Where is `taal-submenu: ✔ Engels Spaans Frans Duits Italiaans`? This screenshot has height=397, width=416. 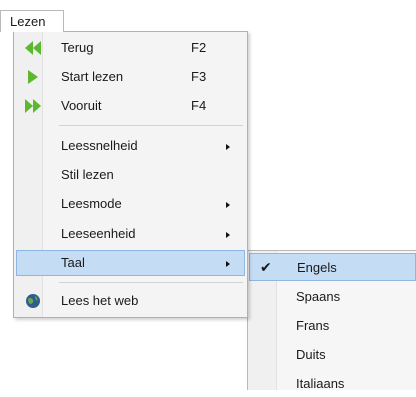 taal-submenu: ✔ Engels Spaans Frans Duits Italiaans is located at coordinates (331, 320).